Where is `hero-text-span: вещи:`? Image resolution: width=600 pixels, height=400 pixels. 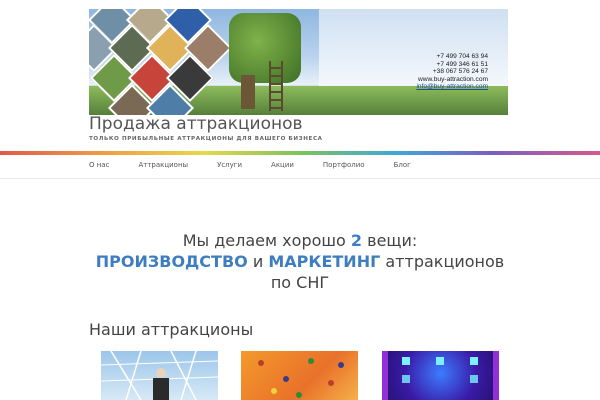
hero-text-span: вещи: is located at coordinates (390, 240).